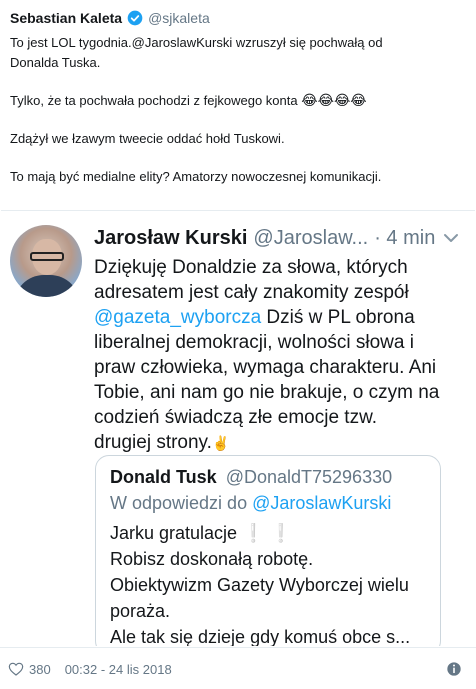 Image resolution: width=476 pixels, height=689 pixels. What do you see at coordinates (55, 62) in the screenshot?
I see `tweet-line: Donalda Tuska.` at bounding box center [55, 62].